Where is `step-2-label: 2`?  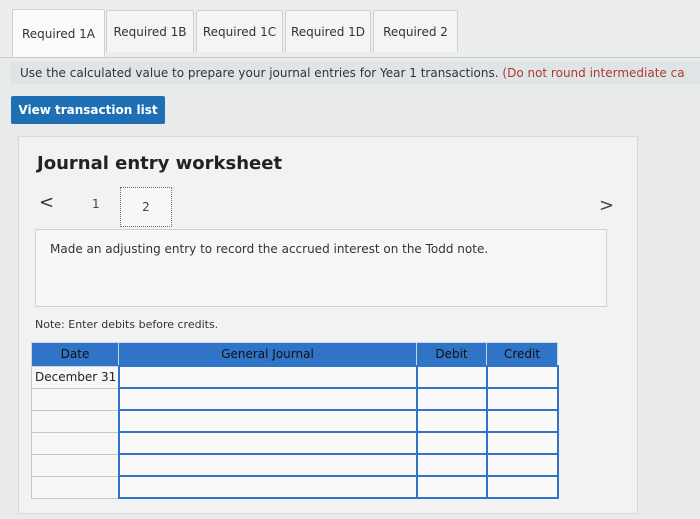 step-2-label: 2 is located at coordinates (146, 207).